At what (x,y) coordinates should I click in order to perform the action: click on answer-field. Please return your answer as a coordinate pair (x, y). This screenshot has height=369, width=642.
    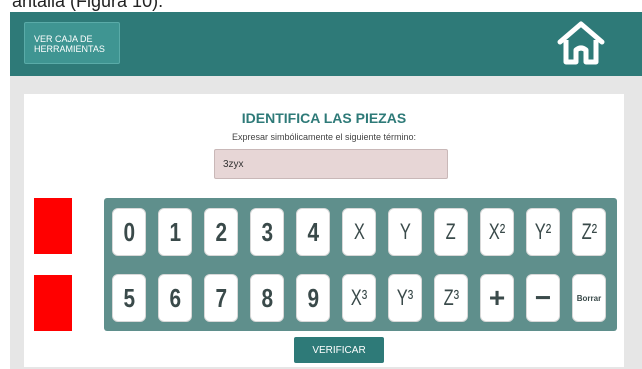
    Looking at the image, I should click on (331, 164).